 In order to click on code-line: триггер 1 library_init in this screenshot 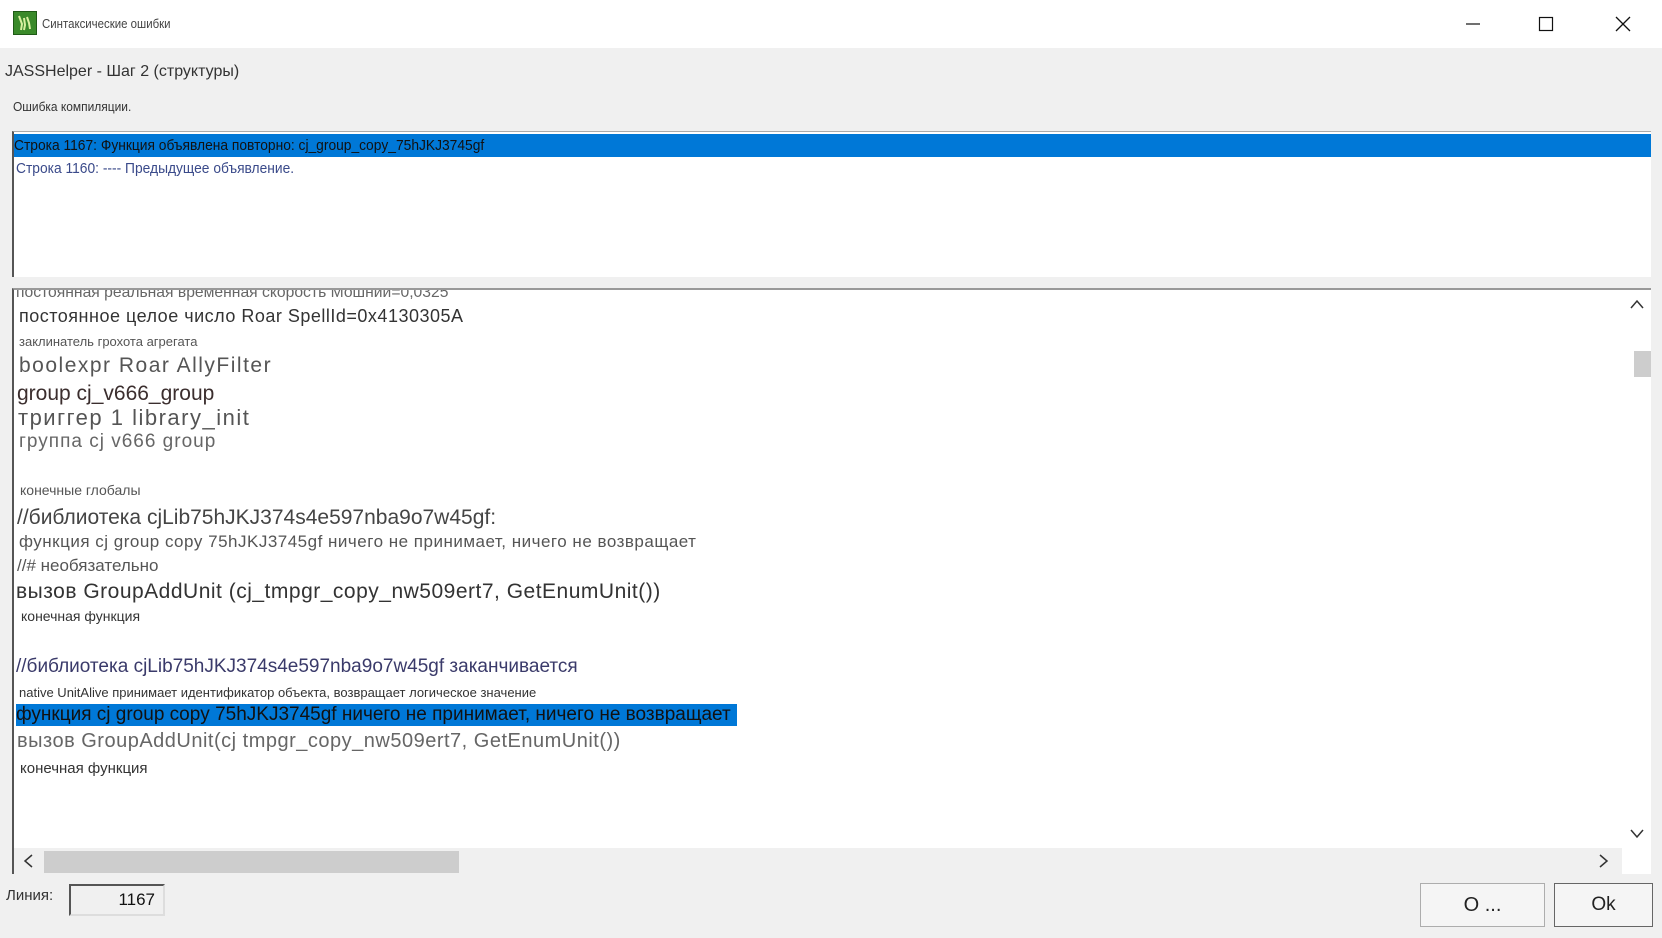, I will do `click(134, 417)`.